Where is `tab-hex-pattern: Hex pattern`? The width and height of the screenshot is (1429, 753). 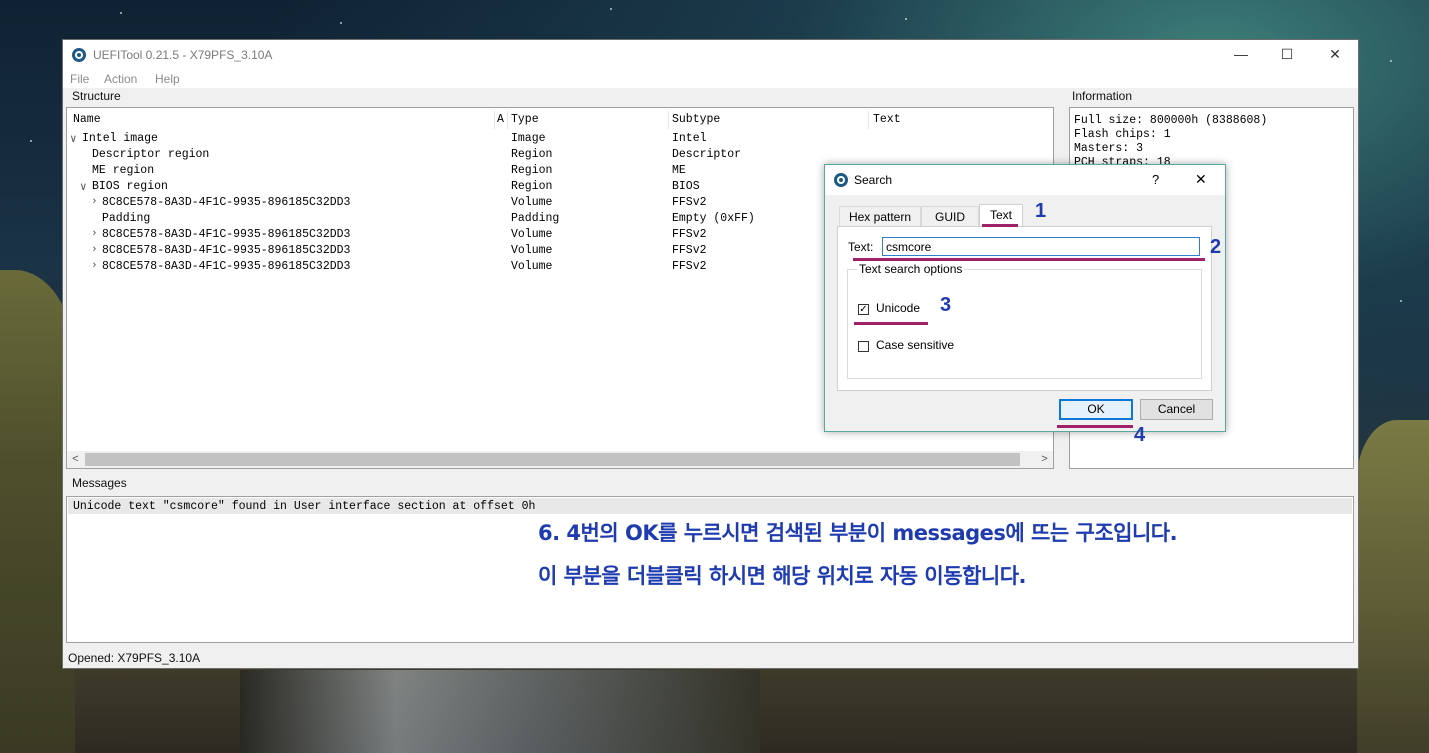 tab-hex-pattern: Hex pattern is located at coordinates (880, 216).